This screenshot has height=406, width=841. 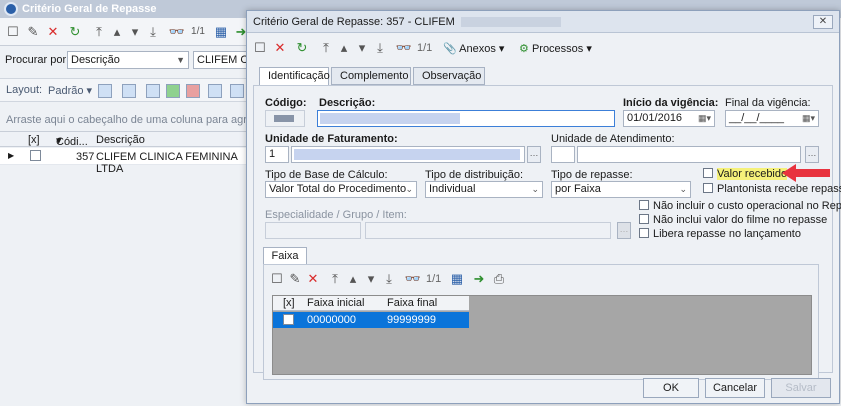 I want to click on save-button: Salvar, so click(x=801, y=388).